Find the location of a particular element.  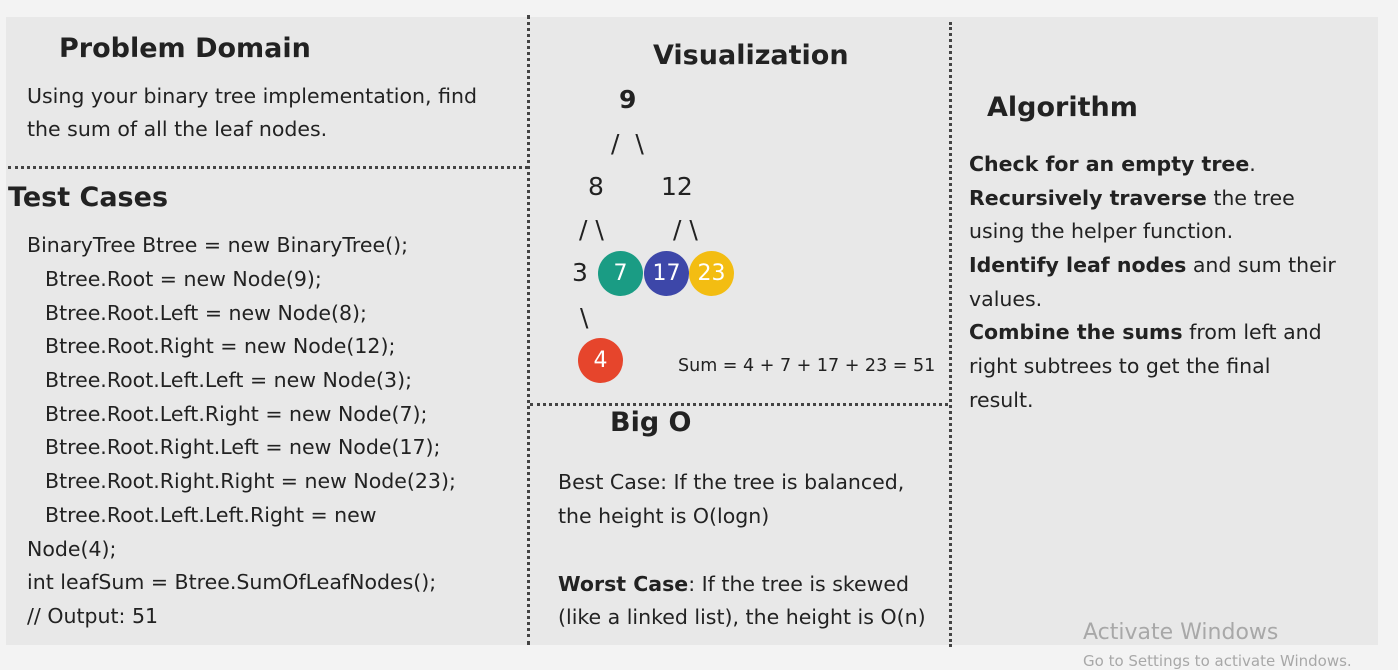

test-line: Btree.Root.Left.Right = new Node(7); is located at coordinates (236, 414).